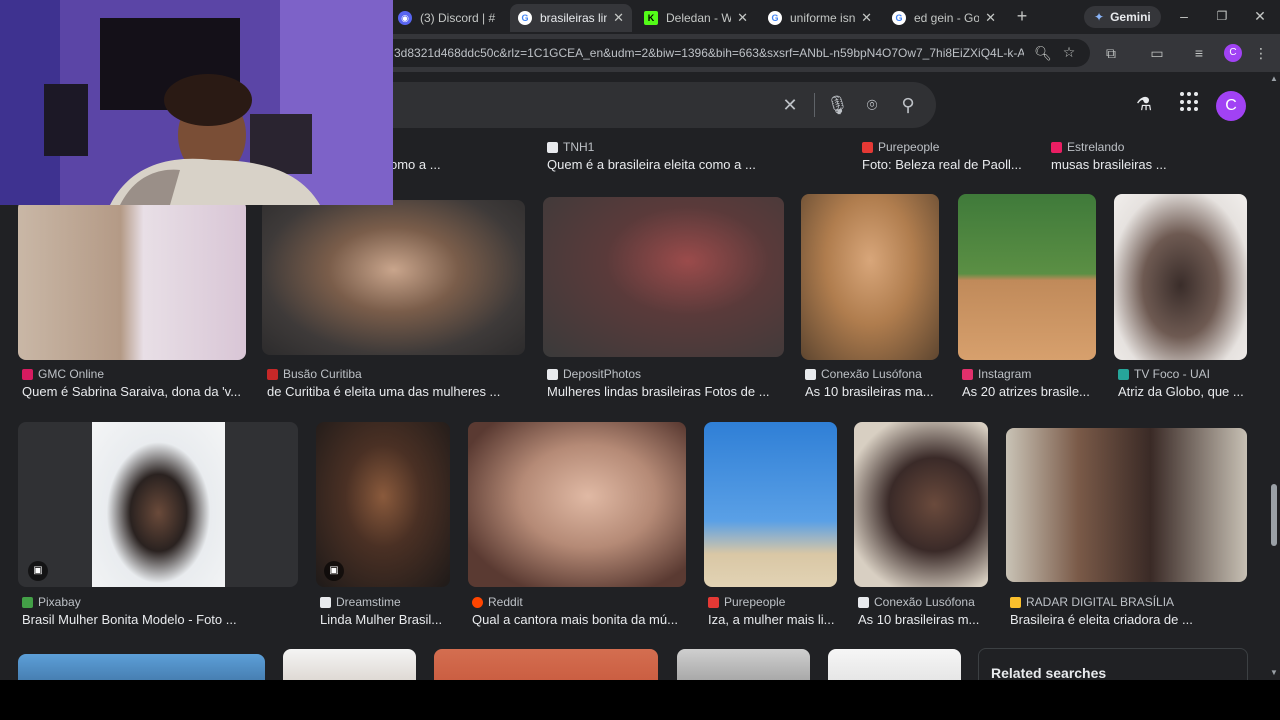  Describe the element at coordinates (1231, 106) in the screenshot. I see `account-avatar: C` at that location.